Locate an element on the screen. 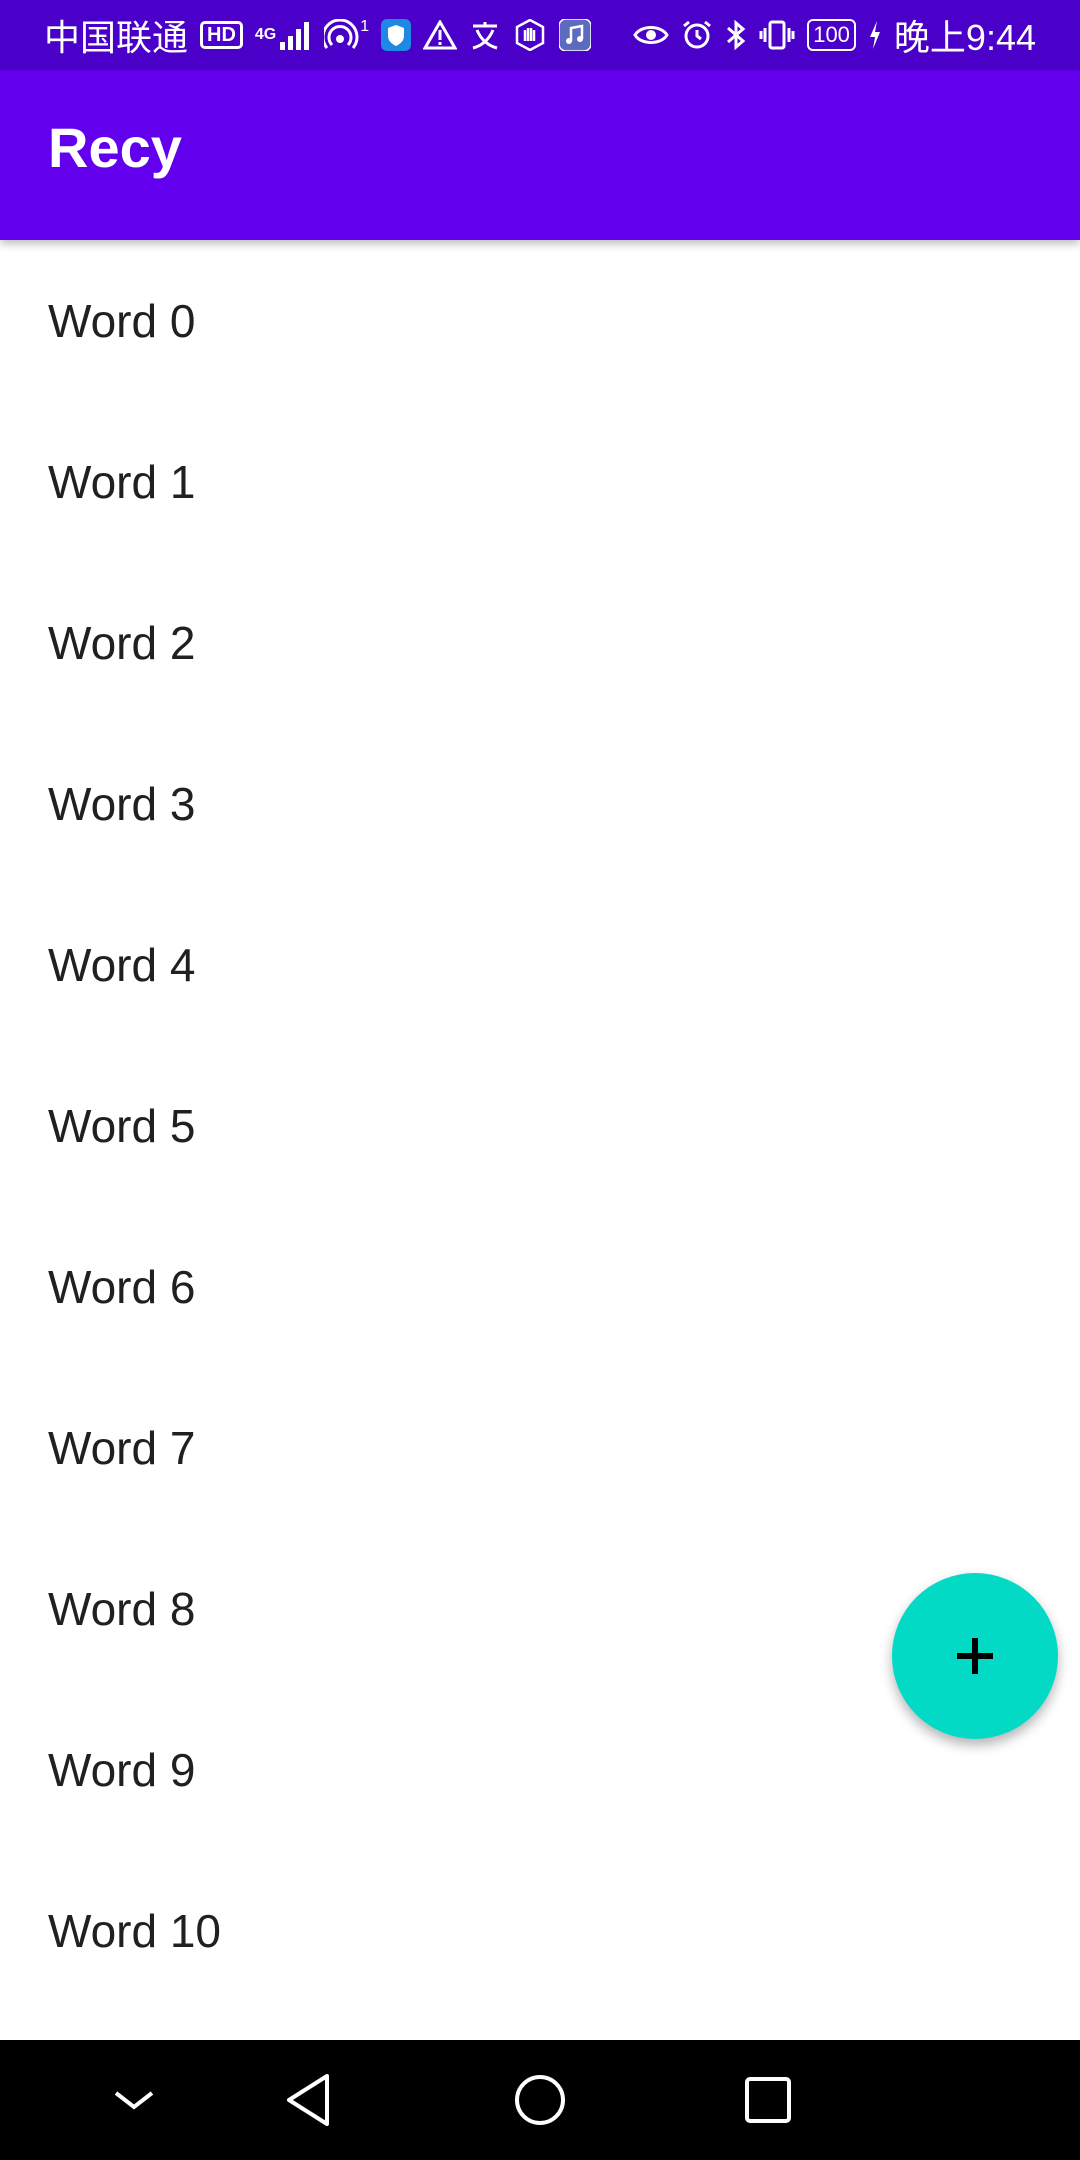 The image size is (1080, 2160). word-label: Word 2 is located at coordinates (122, 642).